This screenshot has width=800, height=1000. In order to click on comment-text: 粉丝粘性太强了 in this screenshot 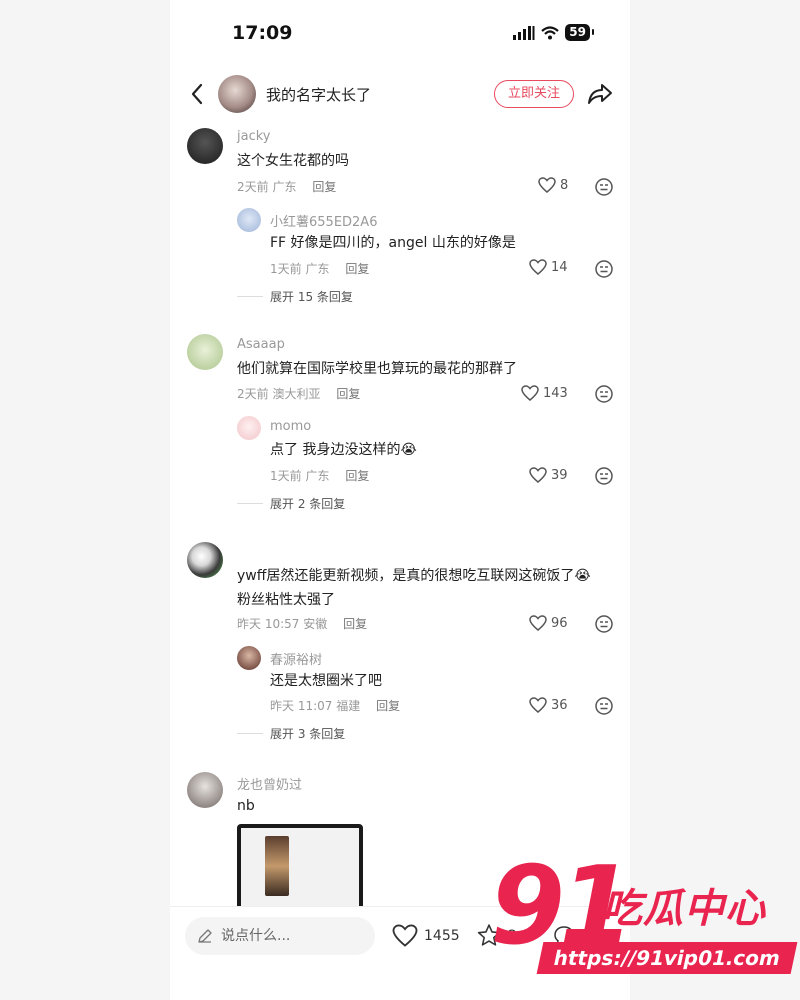, I will do `click(286, 600)`.